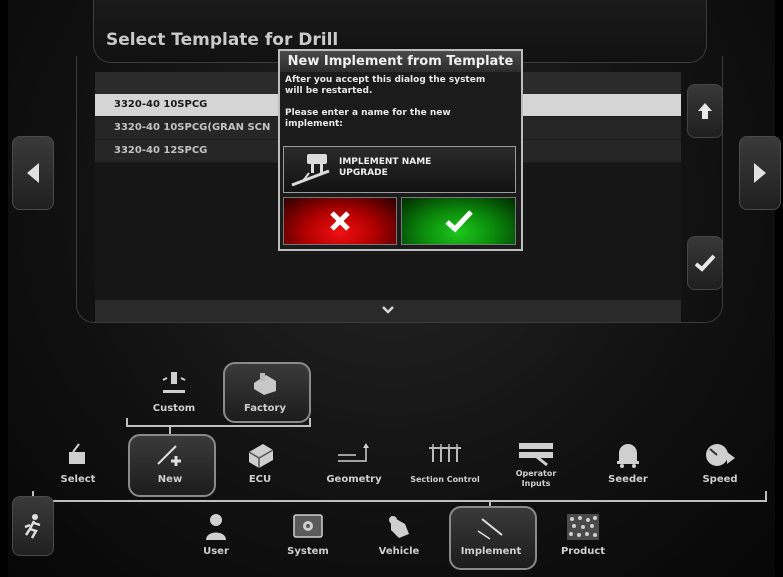 The height and width of the screenshot is (577, 783). I want to click on select-icon, so click(77, 455).